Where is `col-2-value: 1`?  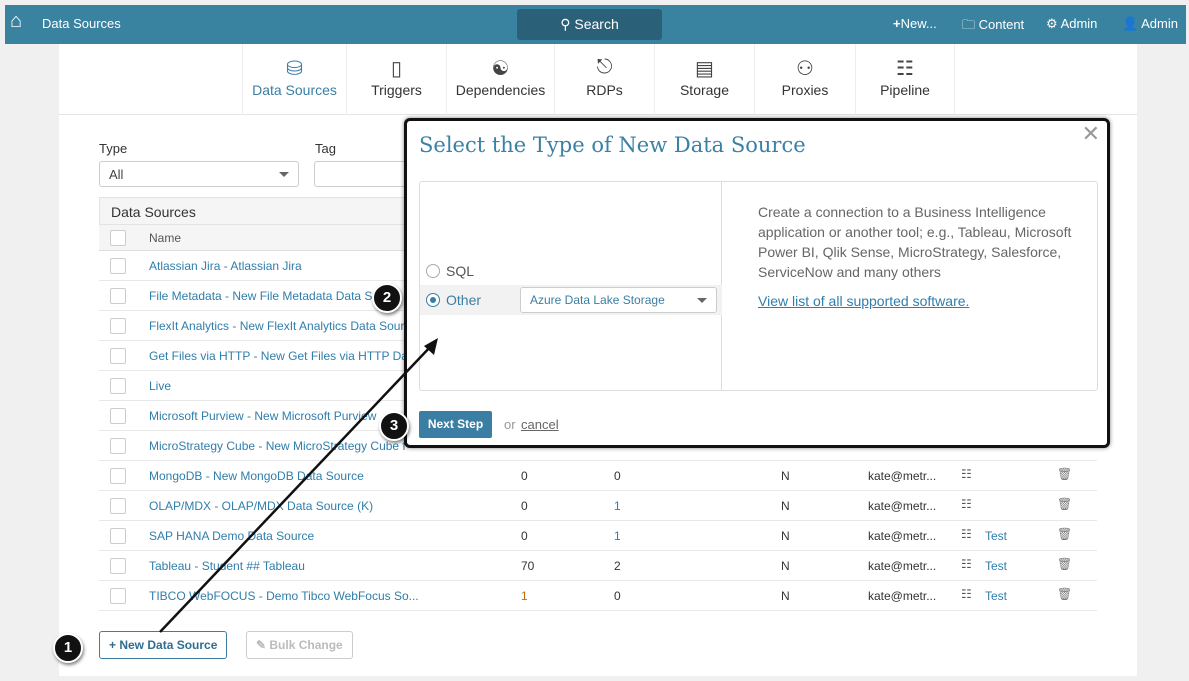 col-2-value: 1 is located at coordinates (617, 536).